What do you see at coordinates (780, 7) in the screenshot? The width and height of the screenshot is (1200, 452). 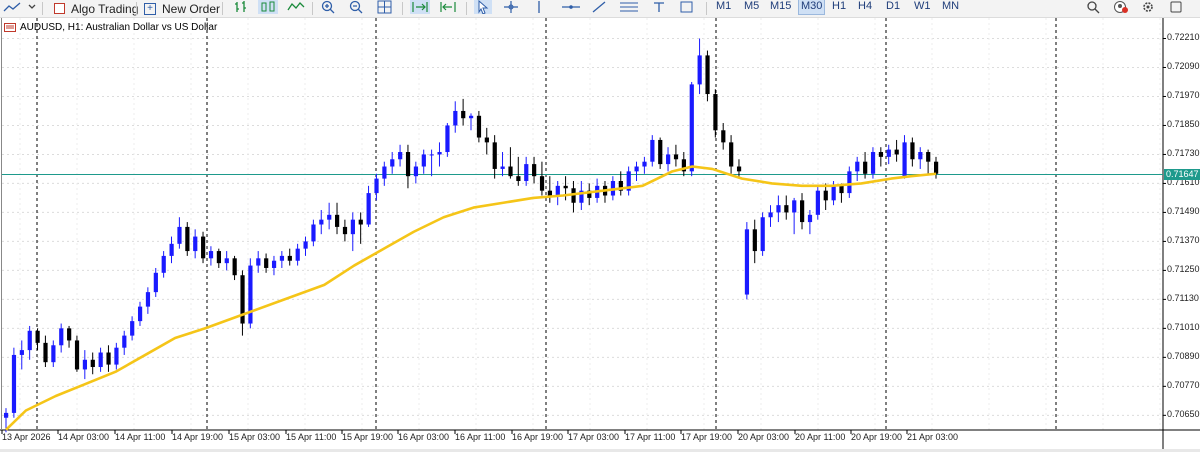 I see `timeframe-m15-button: M15` at bounding box center [780, 7].